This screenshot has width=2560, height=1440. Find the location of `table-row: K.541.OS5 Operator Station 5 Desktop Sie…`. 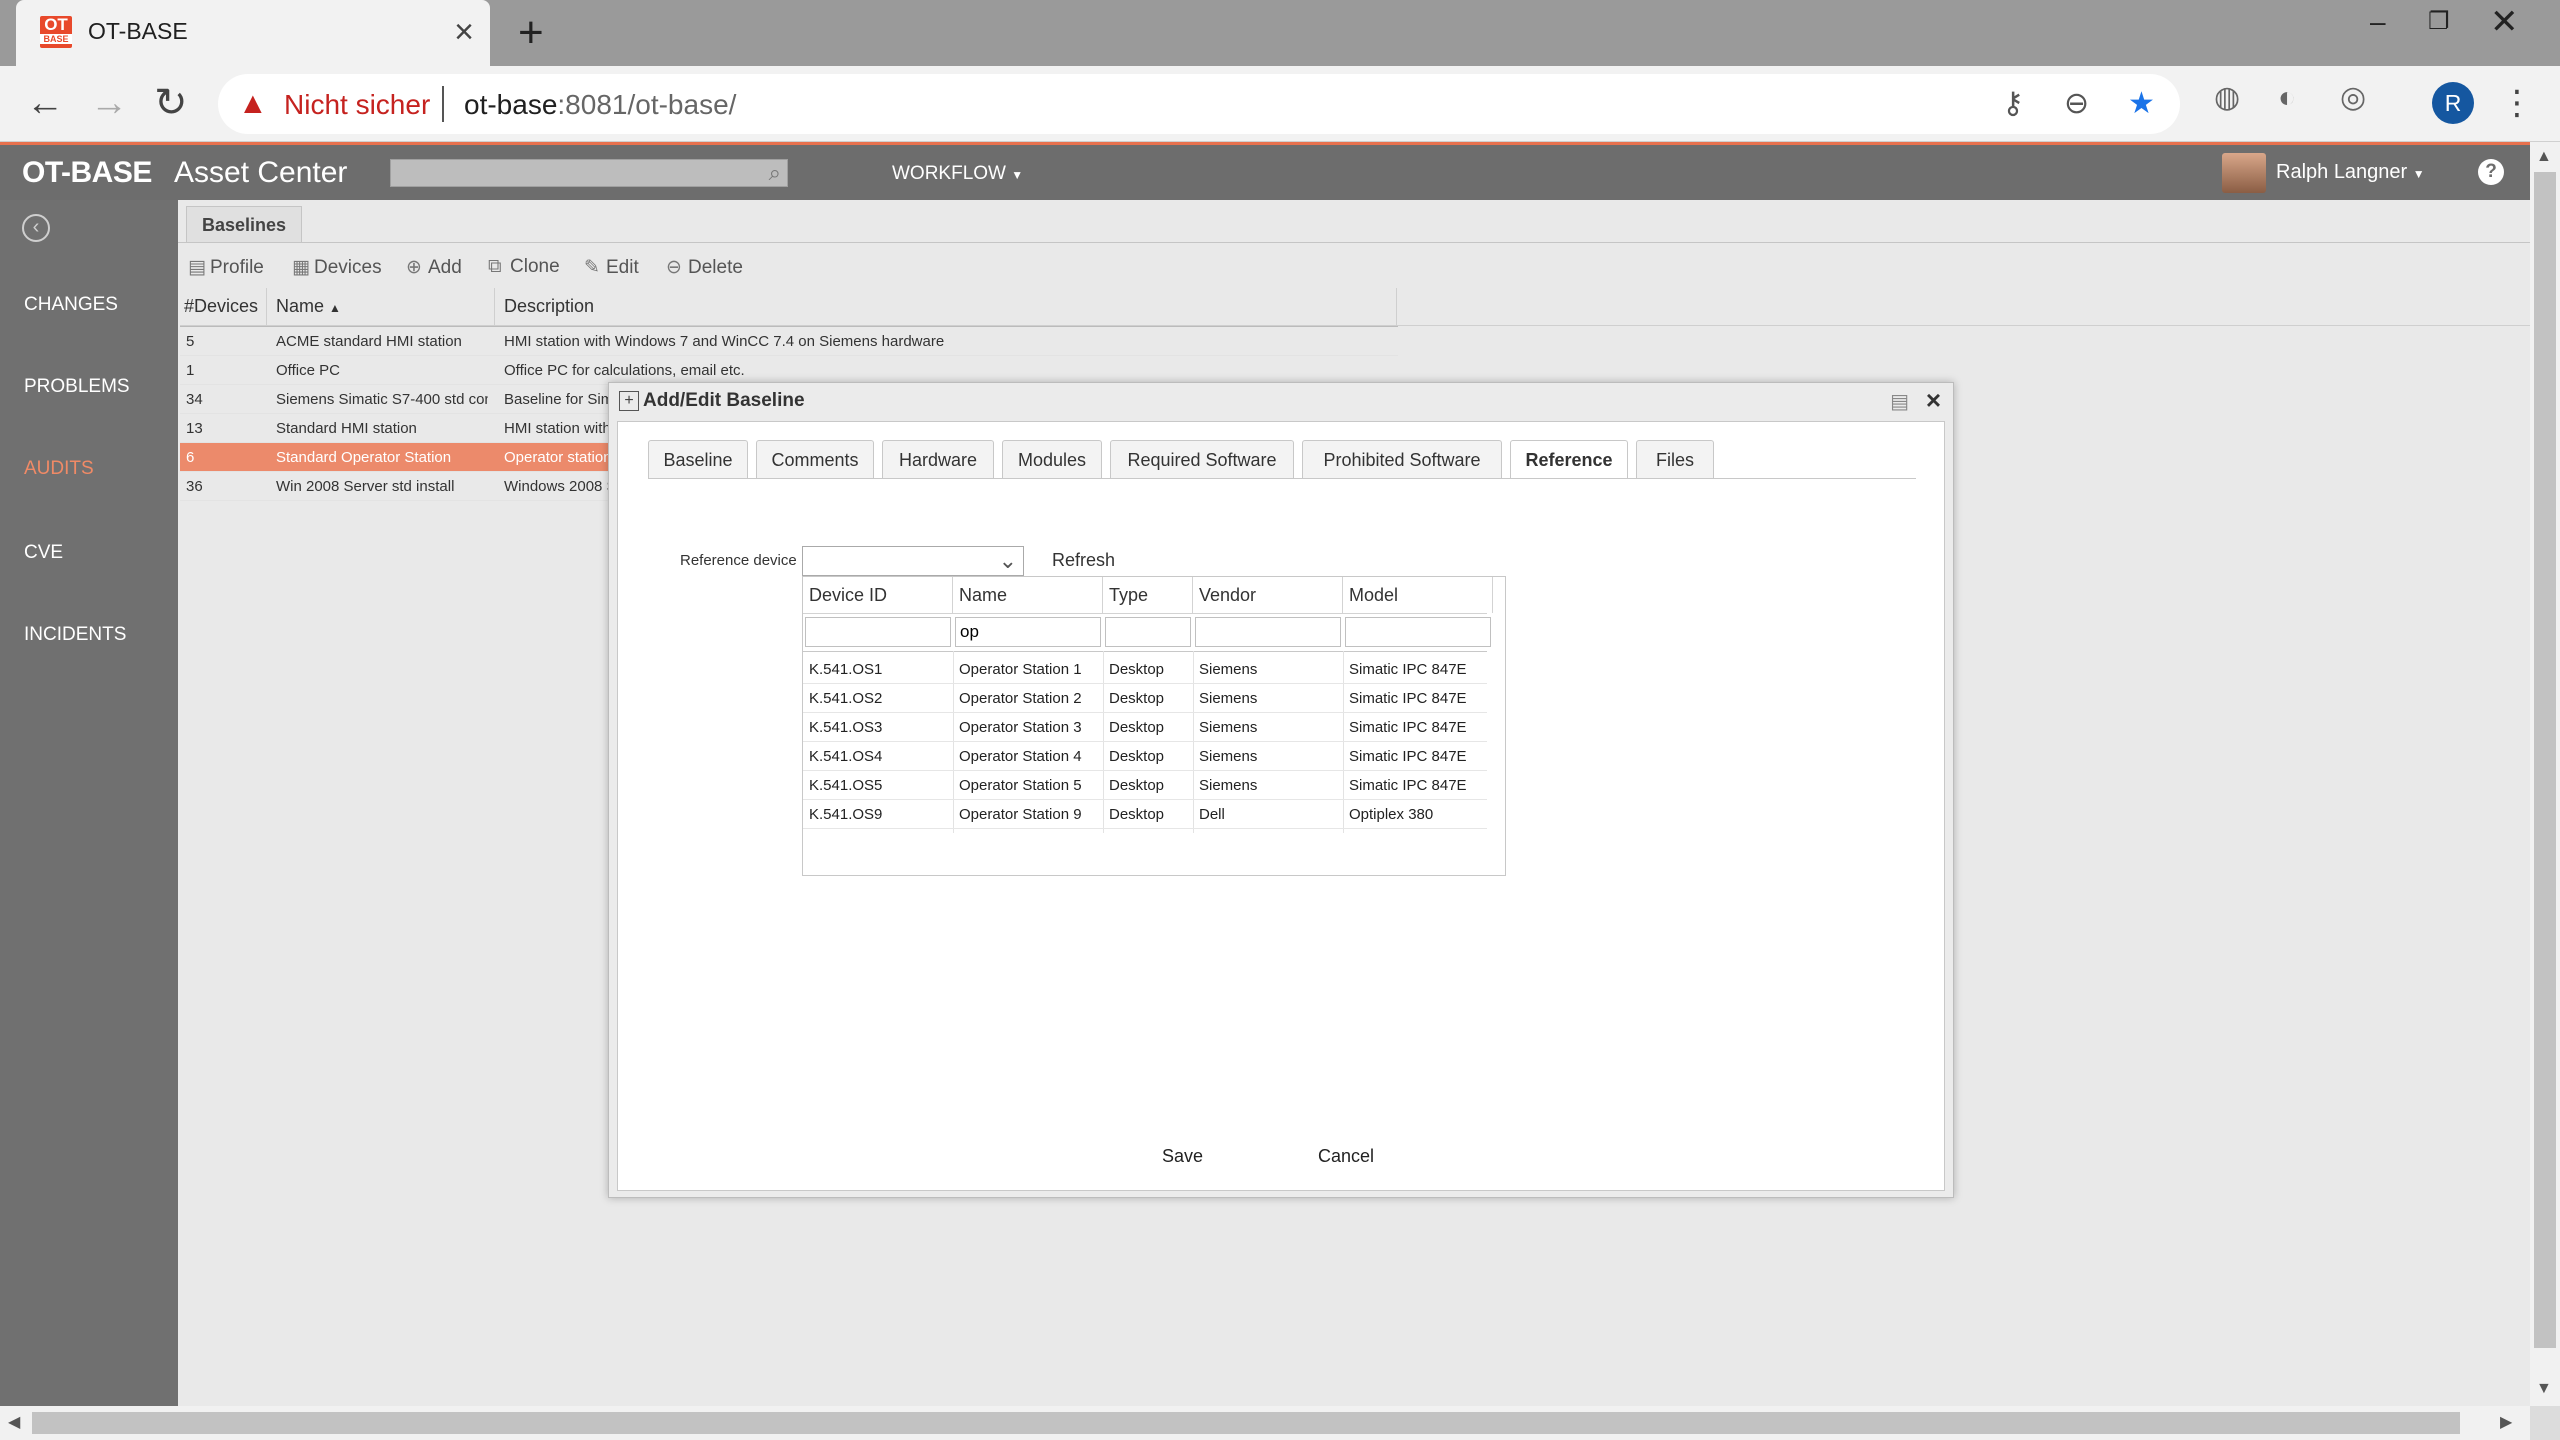

table-row: K.541.OS5 Operator Station 5 Desktop Sie… is located at coordinates (1145, 785).